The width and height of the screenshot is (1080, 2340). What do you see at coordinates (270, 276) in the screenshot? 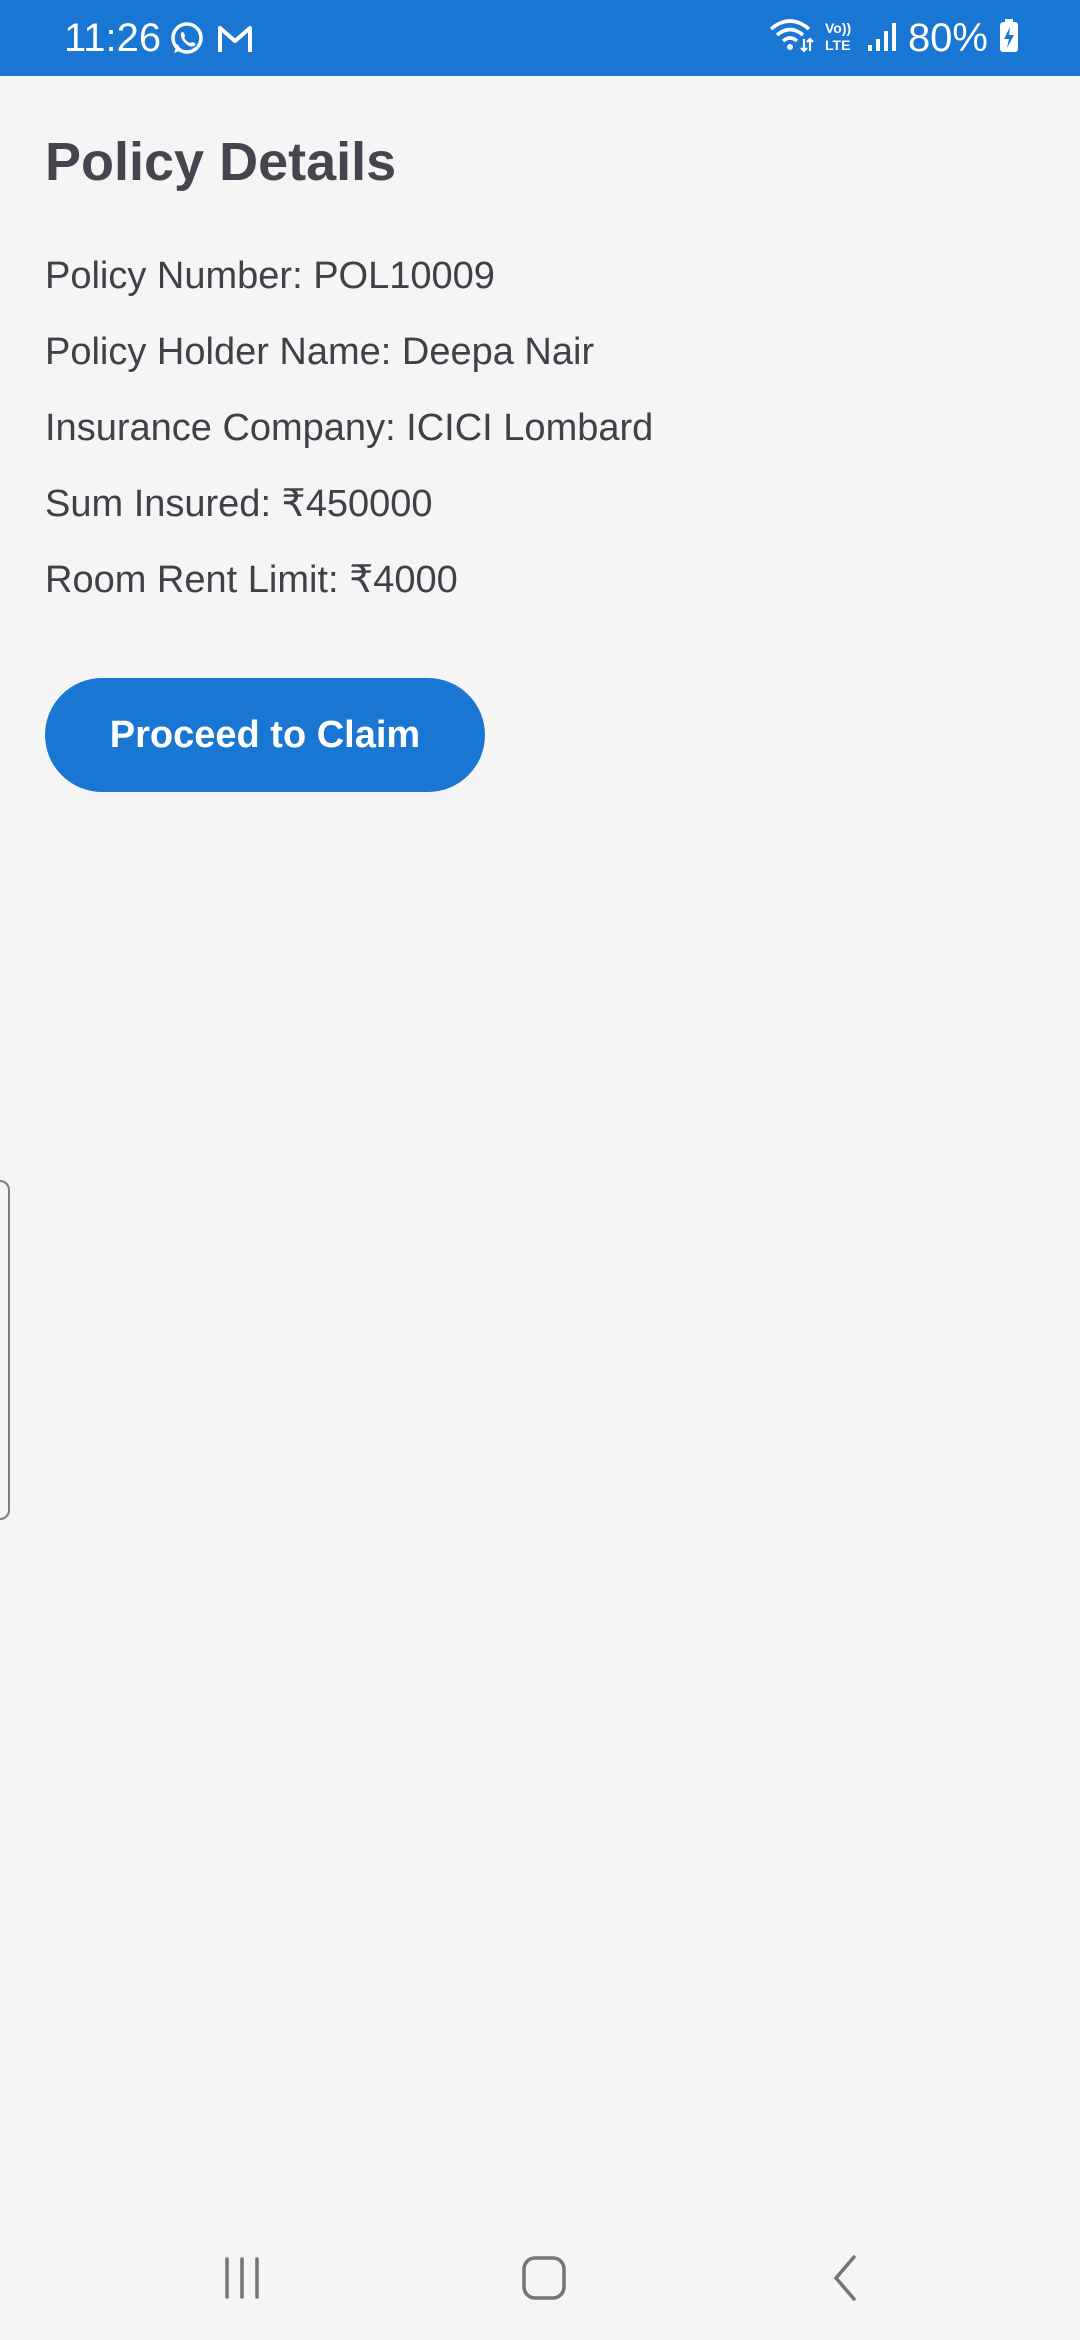
I see `policy-number: Policy Number: POL10009` at bounding box center [270, 276].